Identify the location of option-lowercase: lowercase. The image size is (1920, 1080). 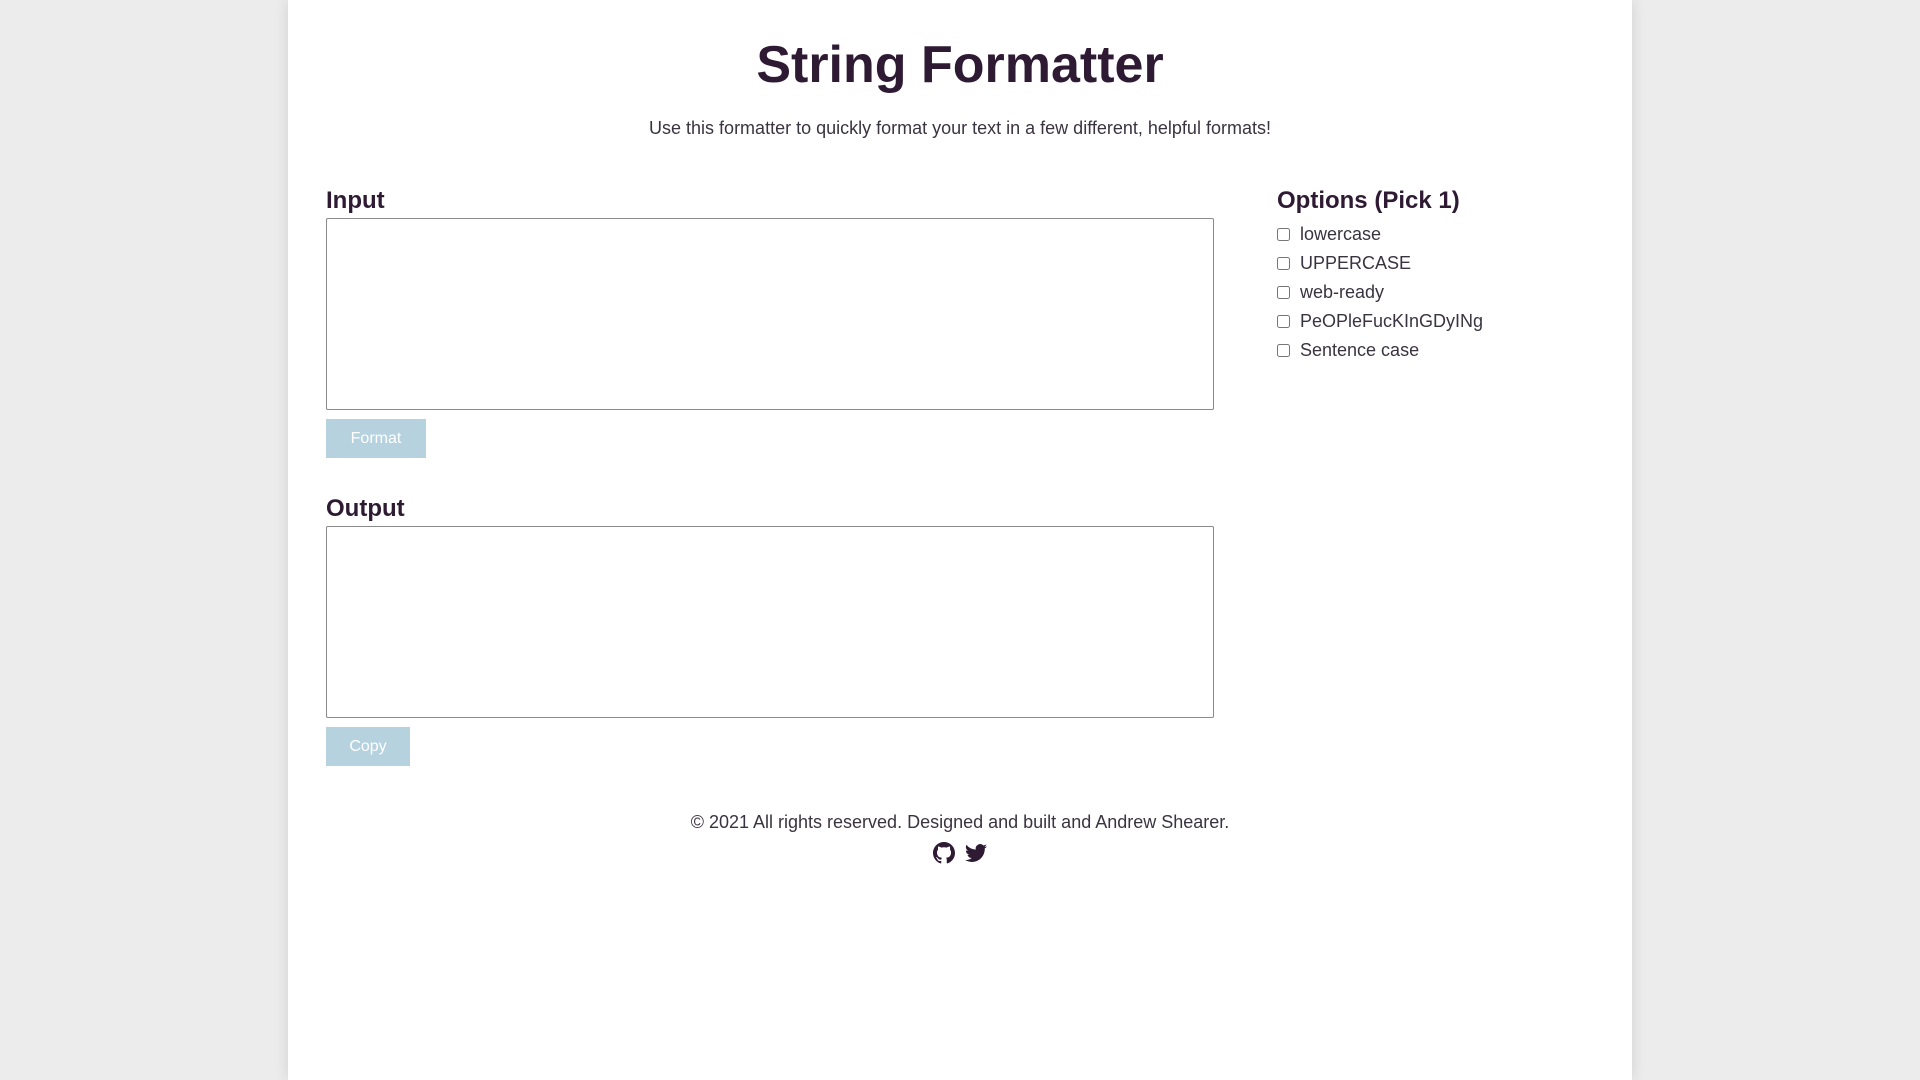
(1380, 234).